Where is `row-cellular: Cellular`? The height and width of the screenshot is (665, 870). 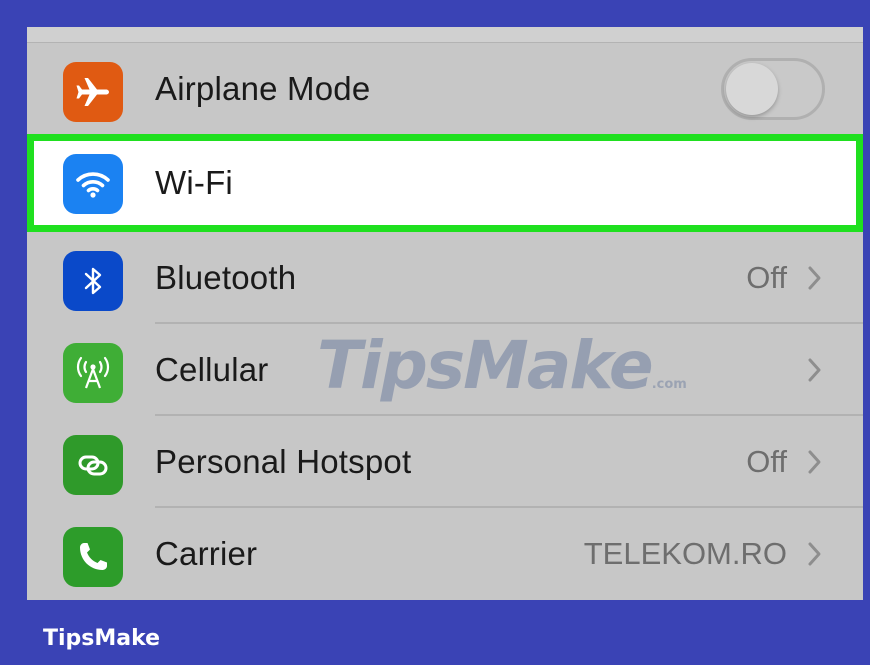
row-cellular: Cellular is located at coordinates (445, 370).